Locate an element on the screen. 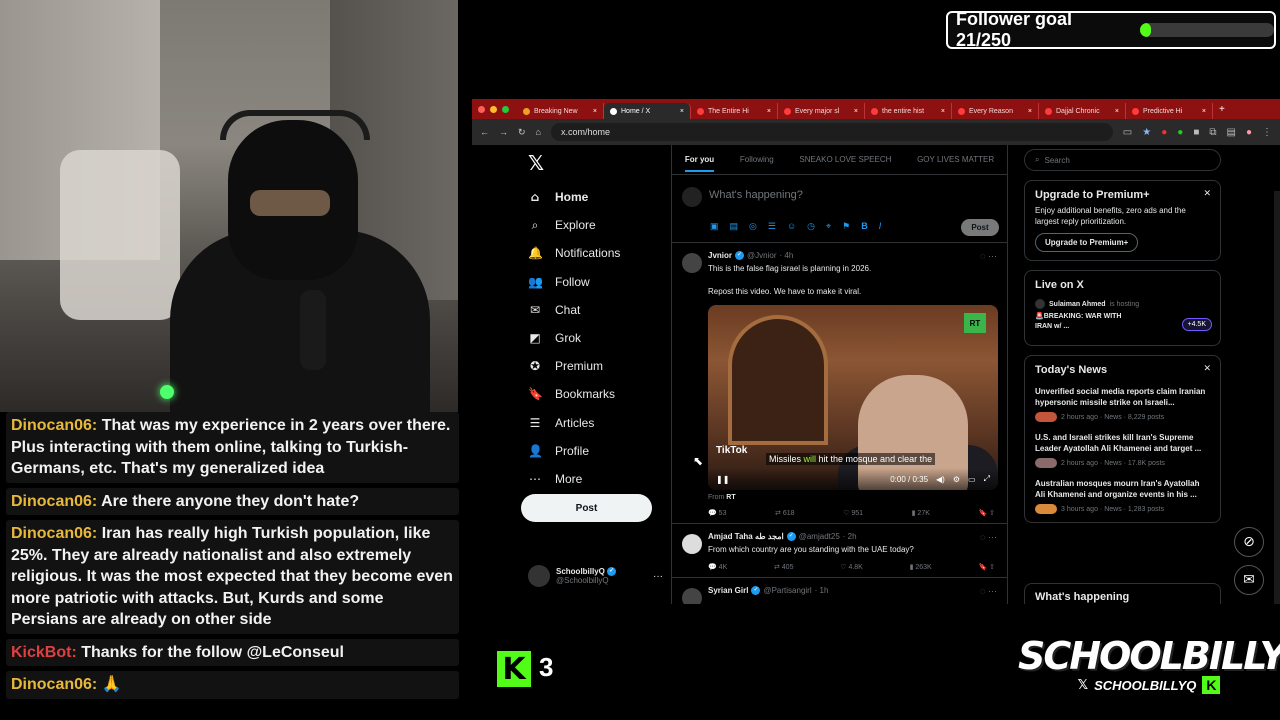 Image resolution: width=1280 pixels, height=720 pixels. nav-bookmarks: 🔖 Bookmarks is located at coordinates (590, 394).